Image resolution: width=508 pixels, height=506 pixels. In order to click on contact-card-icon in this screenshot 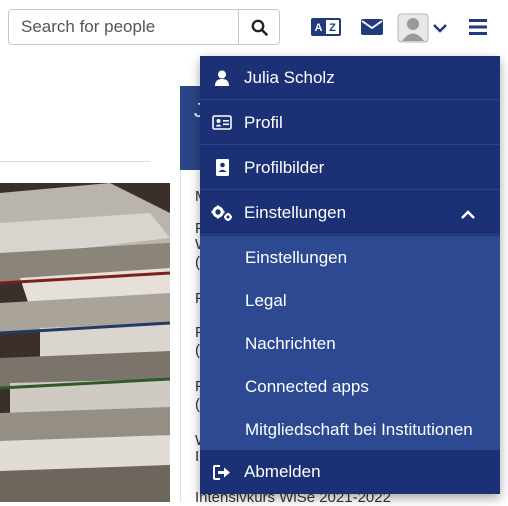, I will do `click(222, 167)`.